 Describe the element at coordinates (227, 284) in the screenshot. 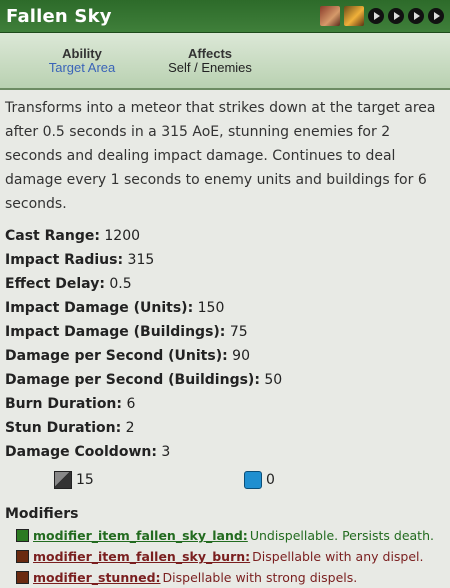

I see `stat-row: Effect Delay: 0.5` at that location.